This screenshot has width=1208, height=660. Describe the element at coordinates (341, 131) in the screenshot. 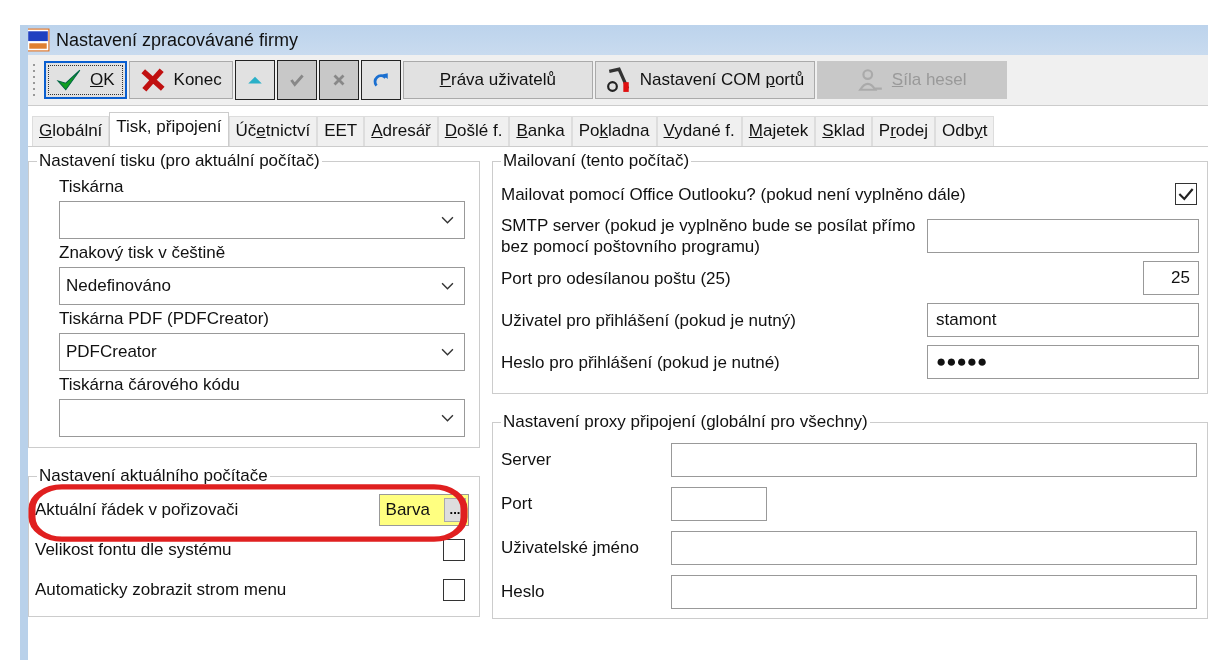

I see `tab: EET` at that location.